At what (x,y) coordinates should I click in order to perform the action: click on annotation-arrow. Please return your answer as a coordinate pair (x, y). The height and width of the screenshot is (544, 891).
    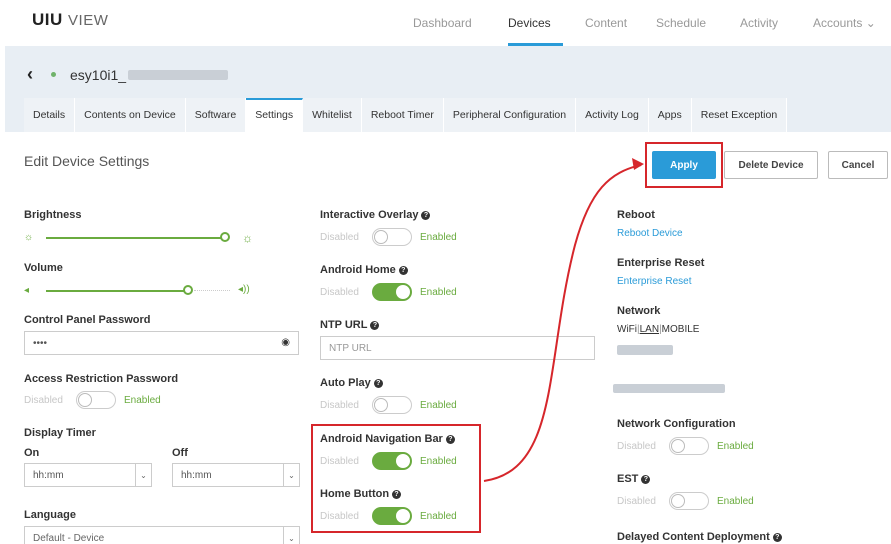
    Looking at the image, I should click on (563, 320).